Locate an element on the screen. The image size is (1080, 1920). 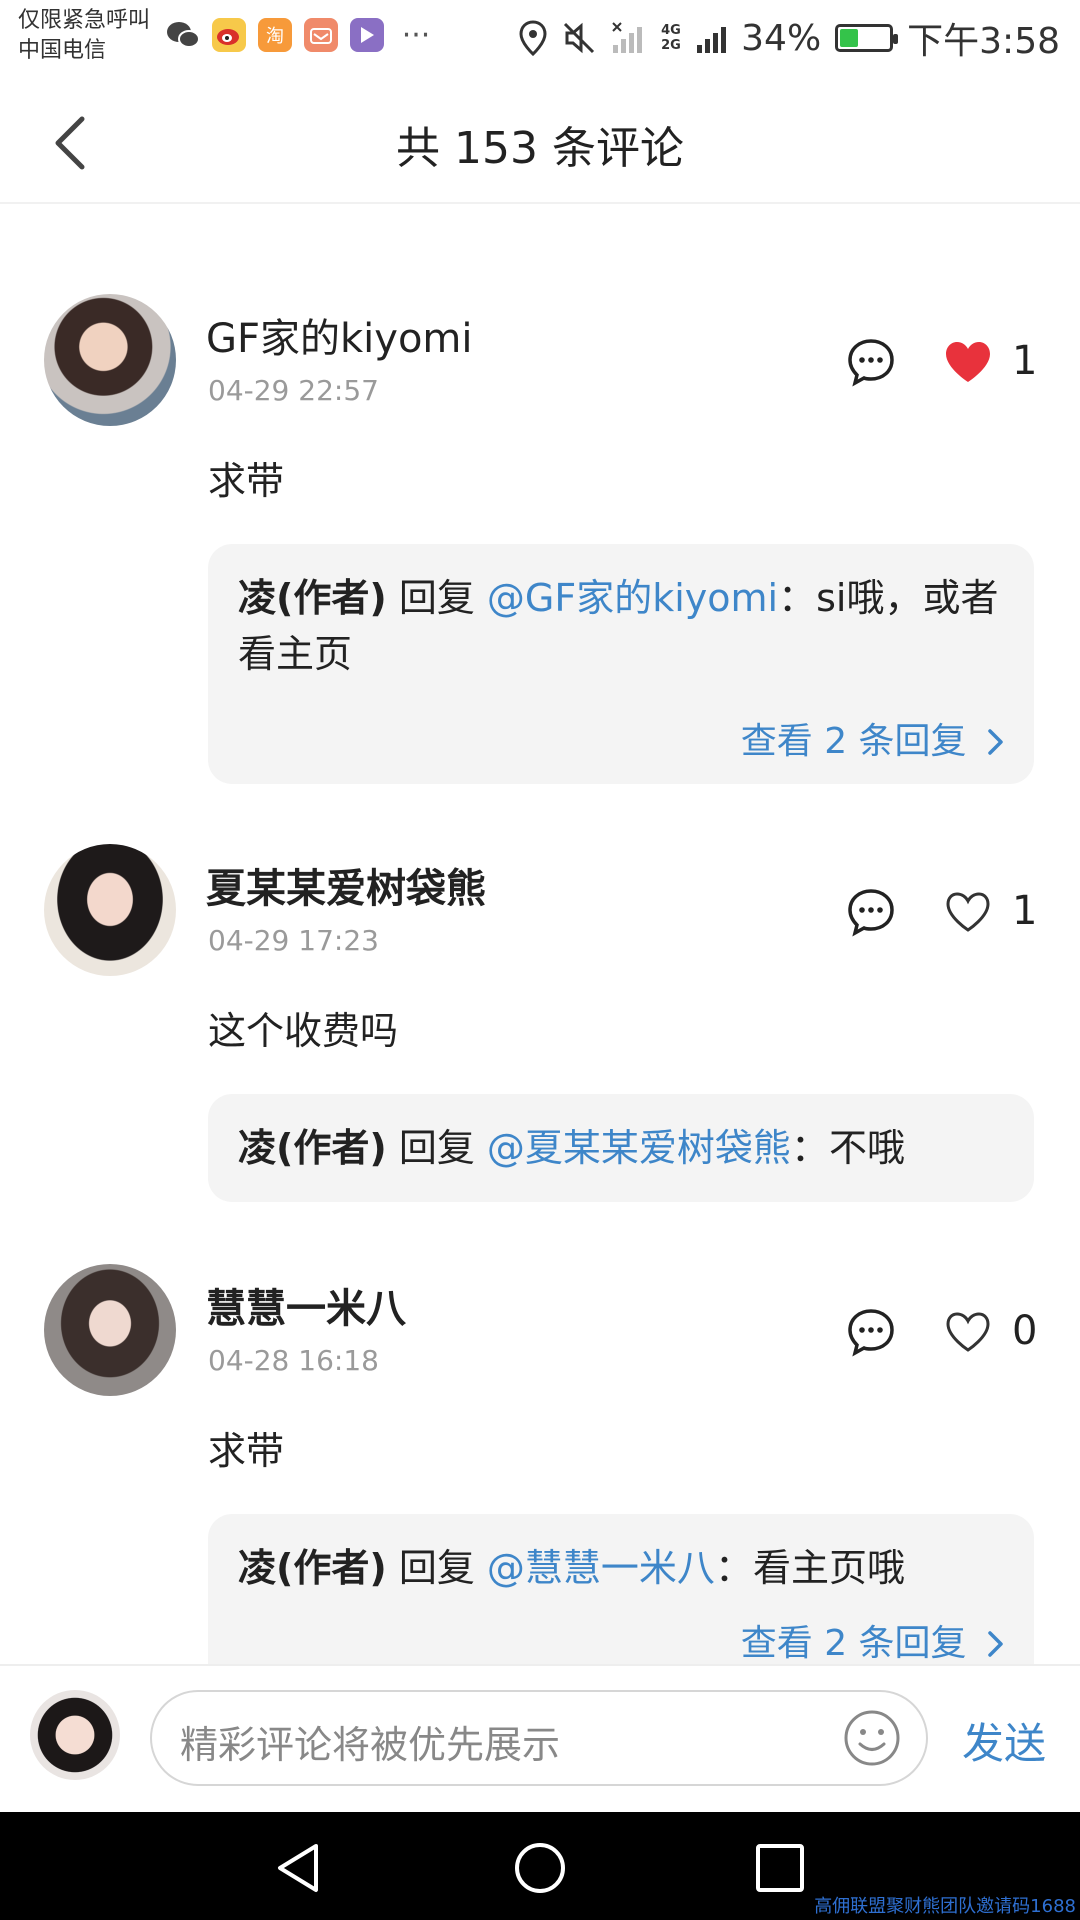
reply-text: 凌(作者) 回复 @GF家的kiyomi：si哦，或者看主页 is located at coordinates (621, 626).